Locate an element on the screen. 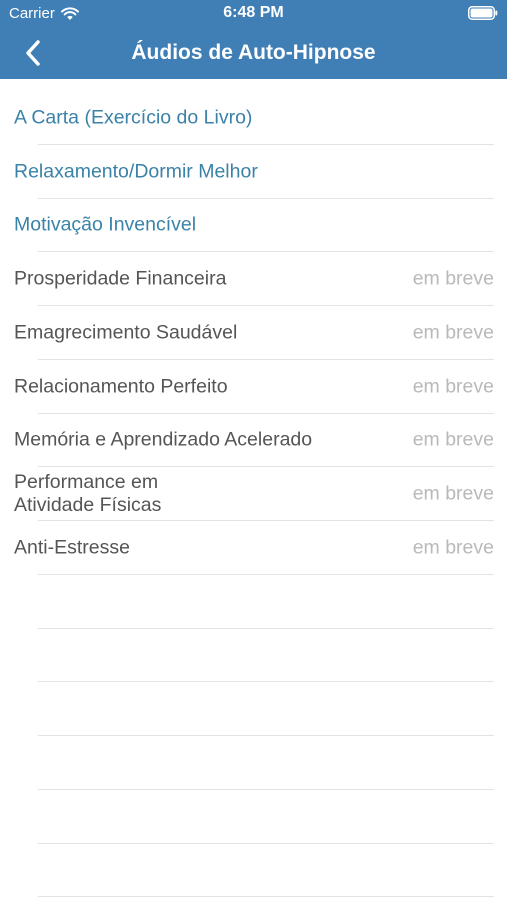  back-button is located at coordinates (35, 53).